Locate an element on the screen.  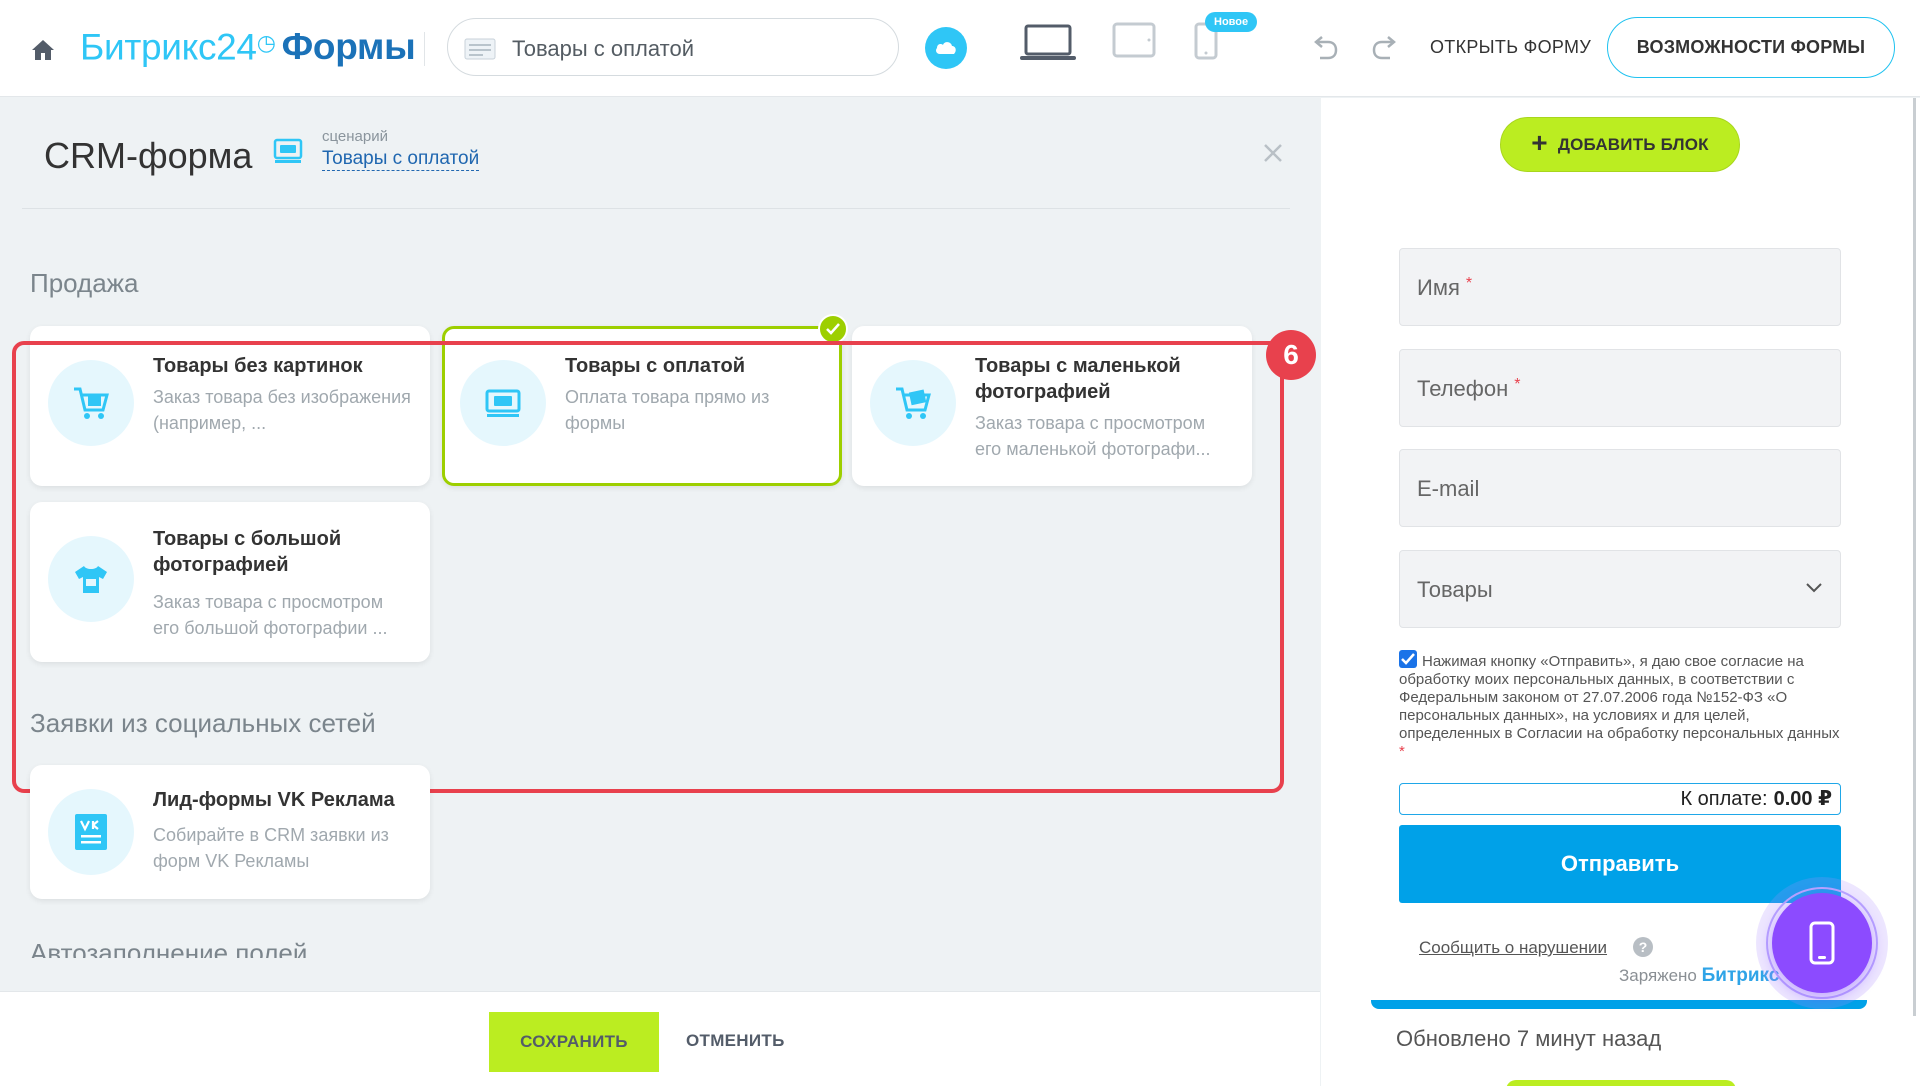
laptop-icon is located at coordinates (1048, 43).